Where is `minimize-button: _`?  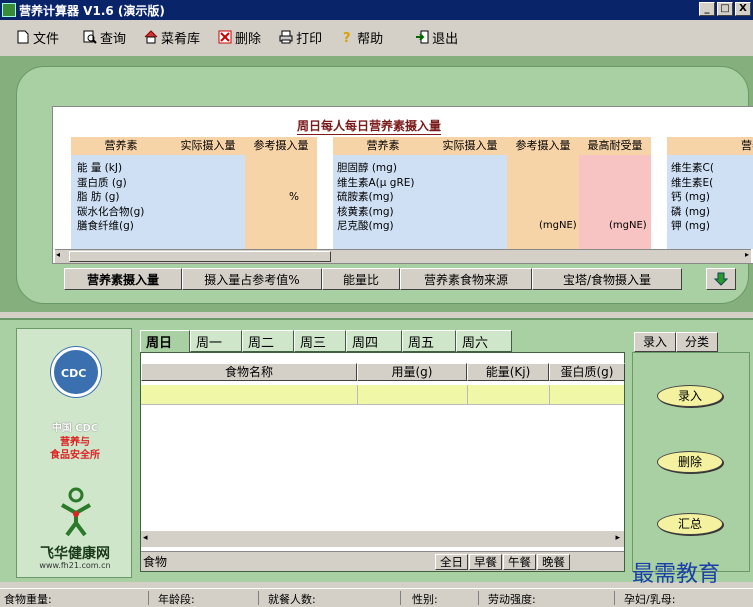
minimize-button: _ is located at coordinates (707, 9).